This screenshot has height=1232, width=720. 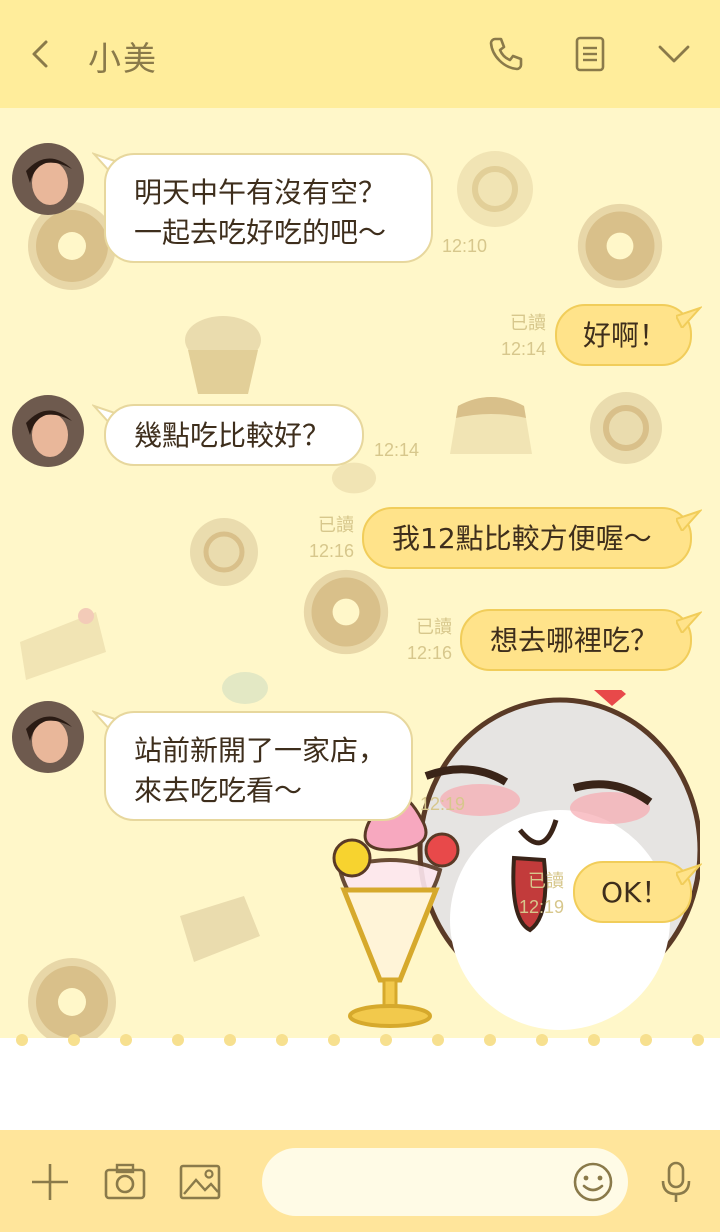 What do you see at coordinates (593, 1182) in the screenshot?
I see `emoji-icon` at bounding box center [593, 1182].